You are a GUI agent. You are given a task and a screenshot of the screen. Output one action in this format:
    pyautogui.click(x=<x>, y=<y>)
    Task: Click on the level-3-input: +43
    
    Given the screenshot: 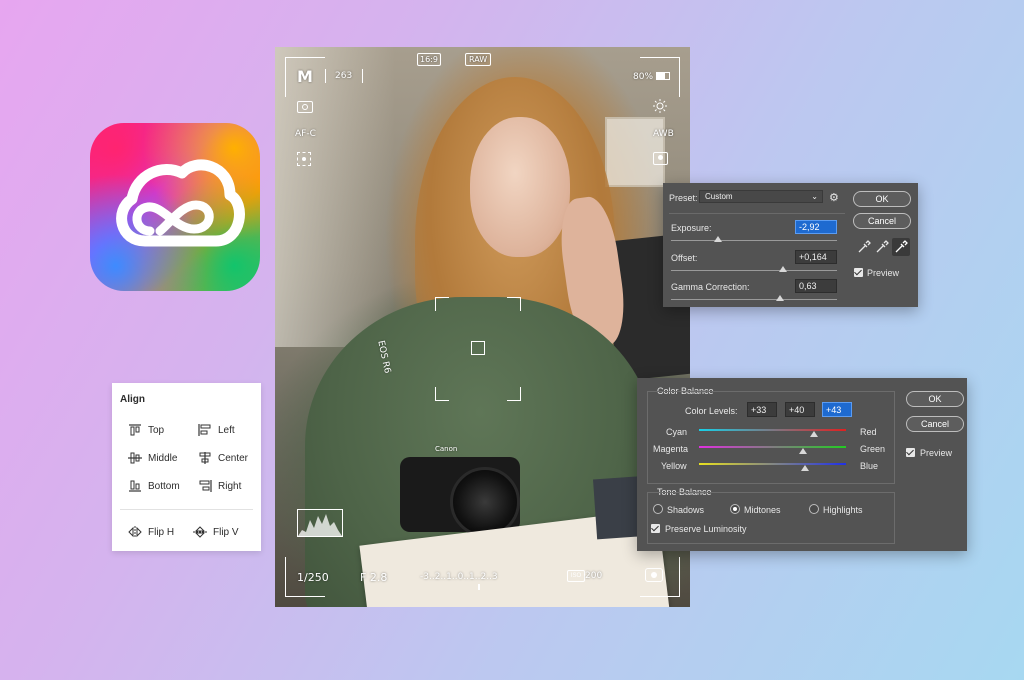 What is the action you would take?
    pyautogui.click(x=837, y=409)
    